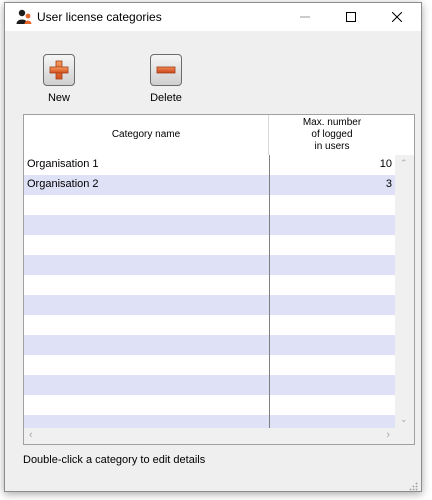  What do you see at coordinates (332, 146) in the screenshot?
I see `column-header-line: in users` at bounding box center [332, 146].